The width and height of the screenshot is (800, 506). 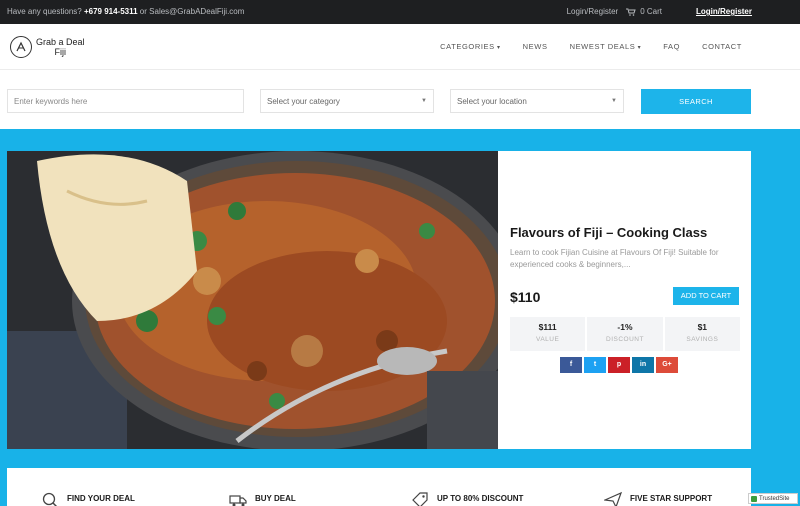 What do you see at coordinates (667, 365) in the screenshot?
I see `google-plus-icon: G+` at bounding box center [667, 365].